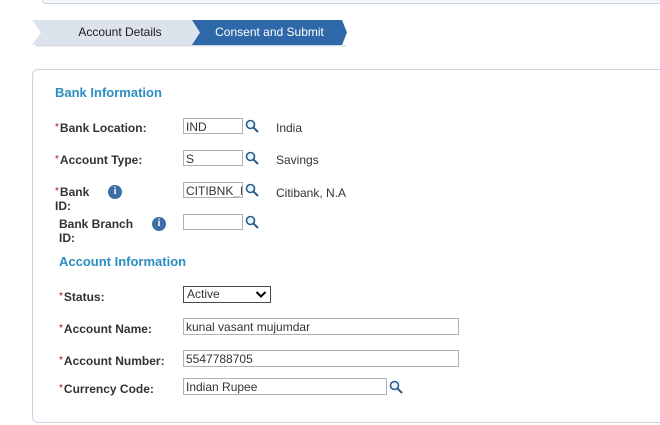 The height and width of the screenshot is (425, 660). Describe the element at coordinates (191, 46) in the screenshot. I see `step-shadow` at that location.